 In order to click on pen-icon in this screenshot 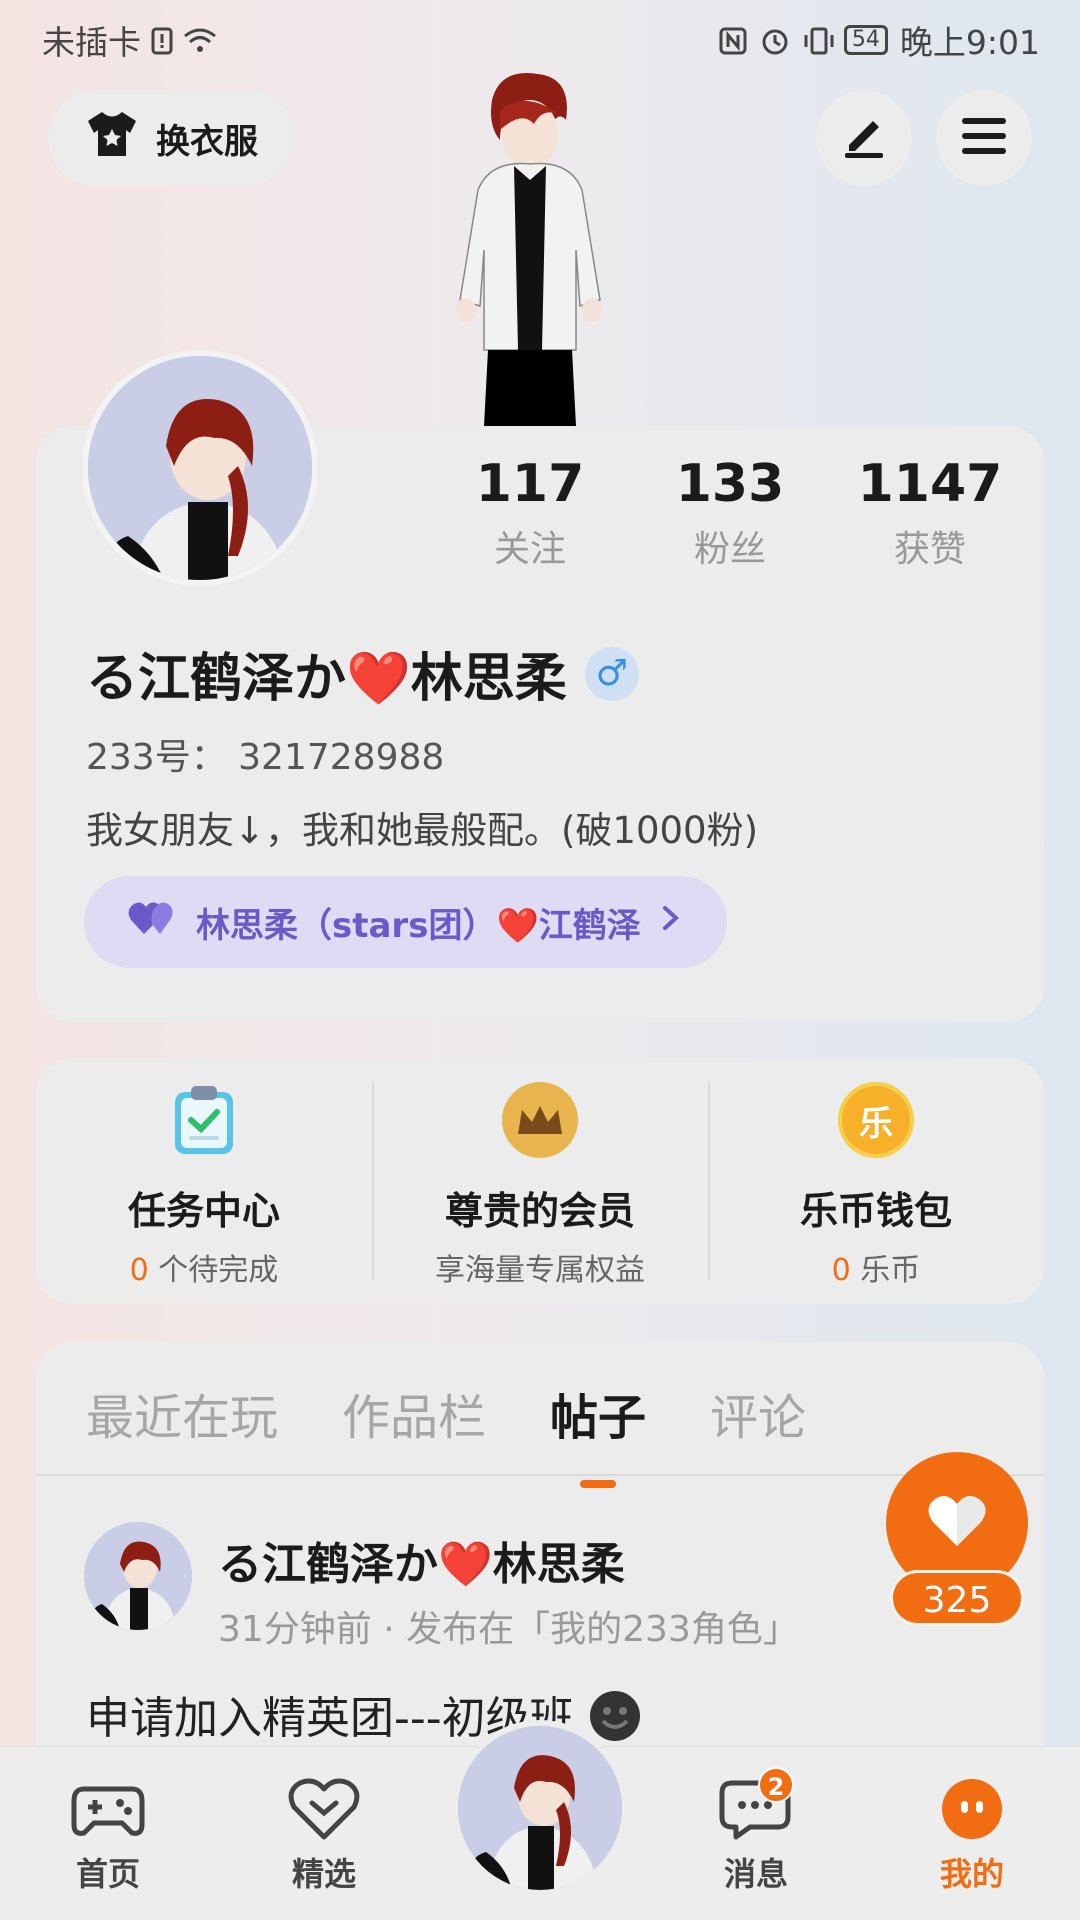, I will do `click(864, 138)`.